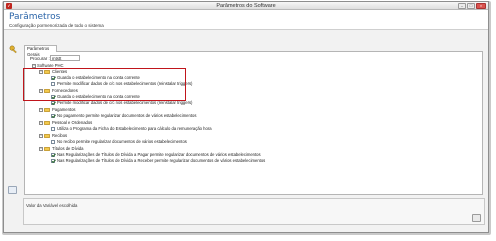 Image resolution: width=496 pixels, height=241 pixels. I want to click on page-title: Parâmetros, so click(35, 17).